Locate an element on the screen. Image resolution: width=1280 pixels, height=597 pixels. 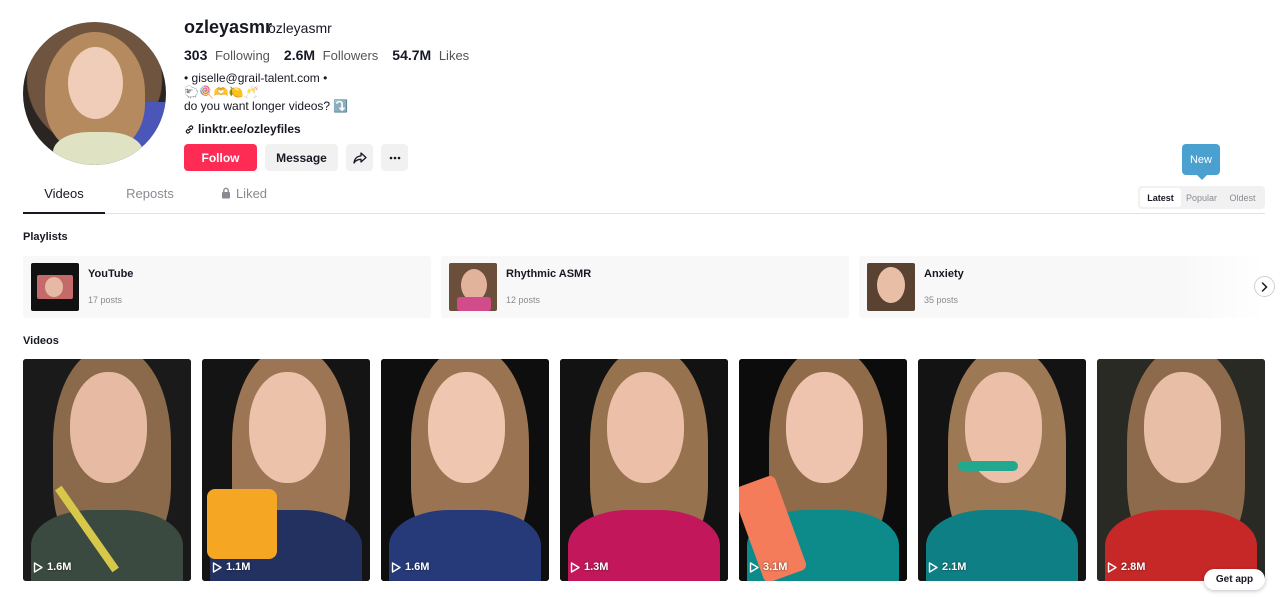
video-card: 1.1M is located at coordinates (286, 470).